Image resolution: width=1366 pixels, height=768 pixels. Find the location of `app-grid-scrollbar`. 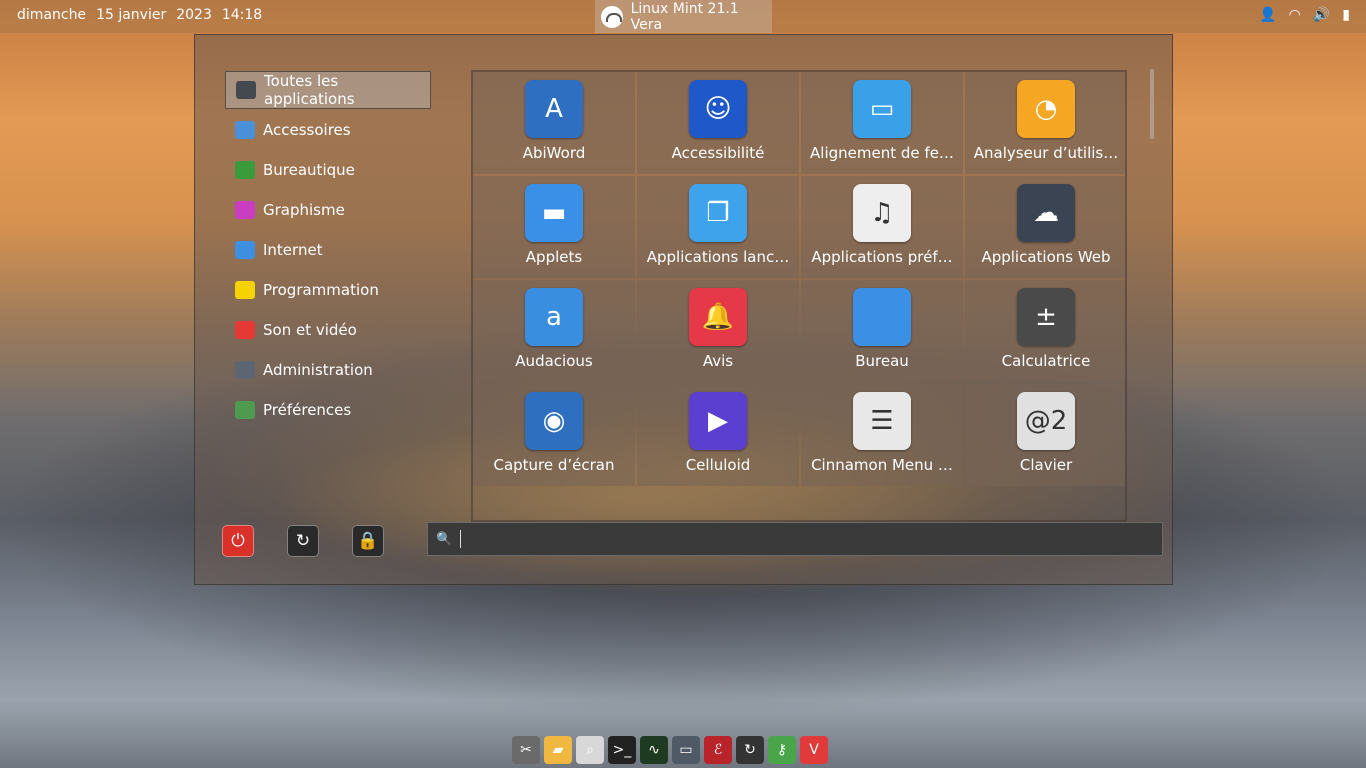

app-grid-scrollbar is located at coordinates (1152, 104).